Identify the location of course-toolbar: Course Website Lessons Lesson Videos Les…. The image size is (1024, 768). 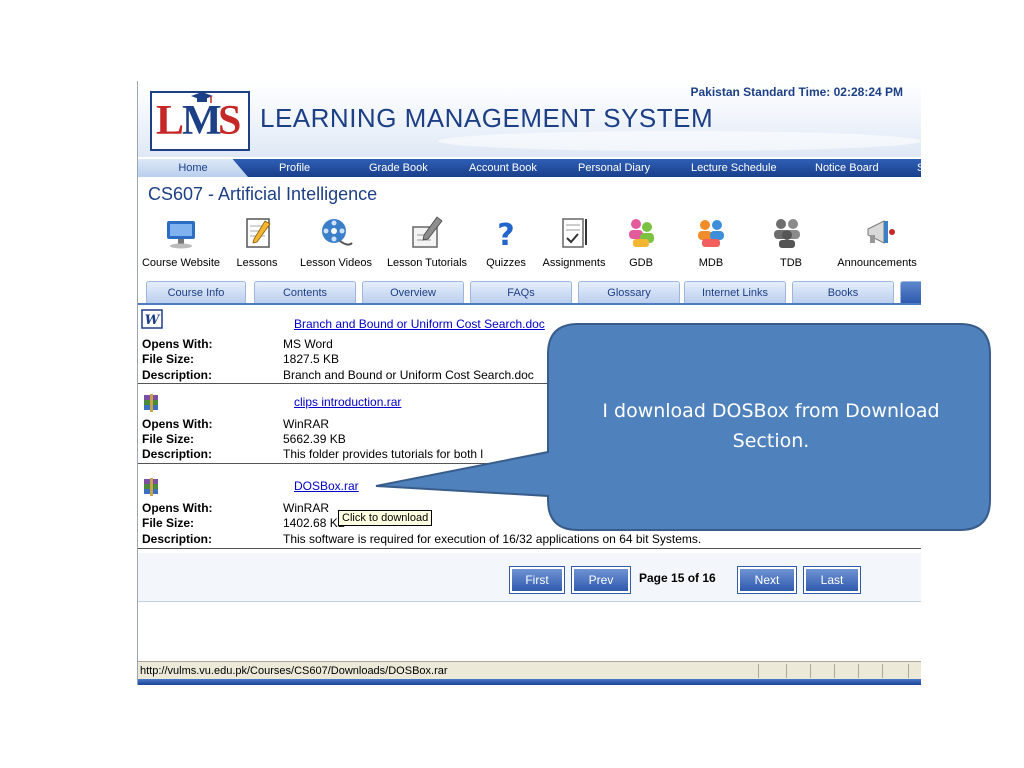
(529, 242).